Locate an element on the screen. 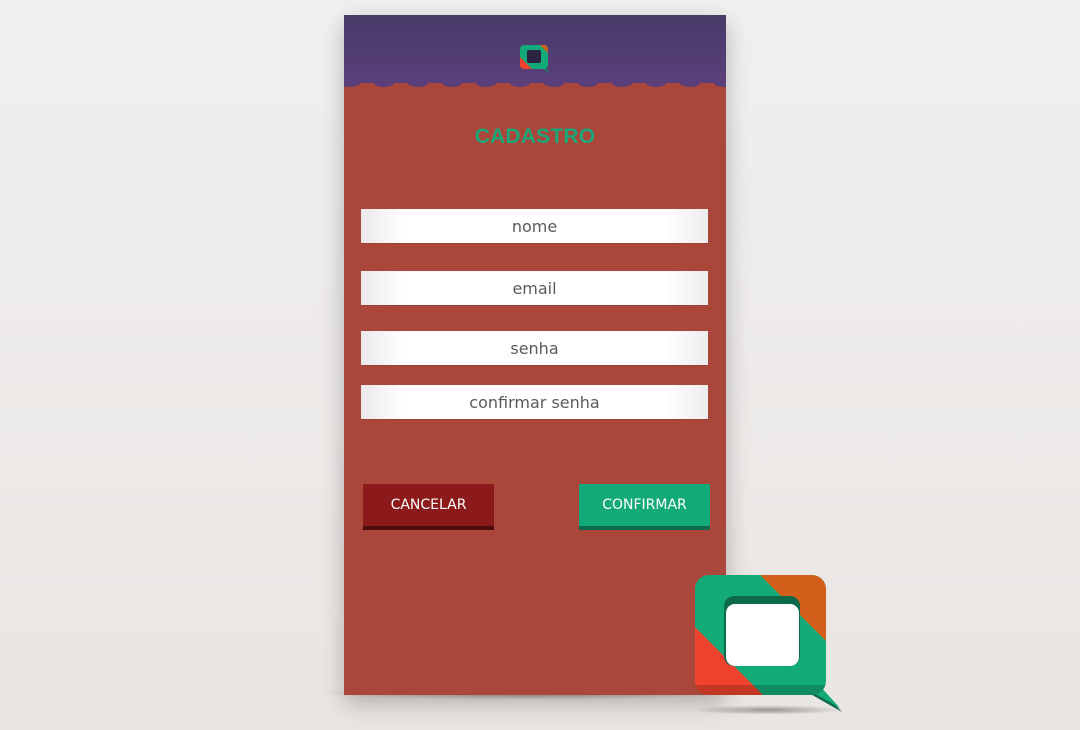 This screenshot has width=1080, height=730. confirm-button-label: CONFIRMAR is located at coordinates (644, 505).